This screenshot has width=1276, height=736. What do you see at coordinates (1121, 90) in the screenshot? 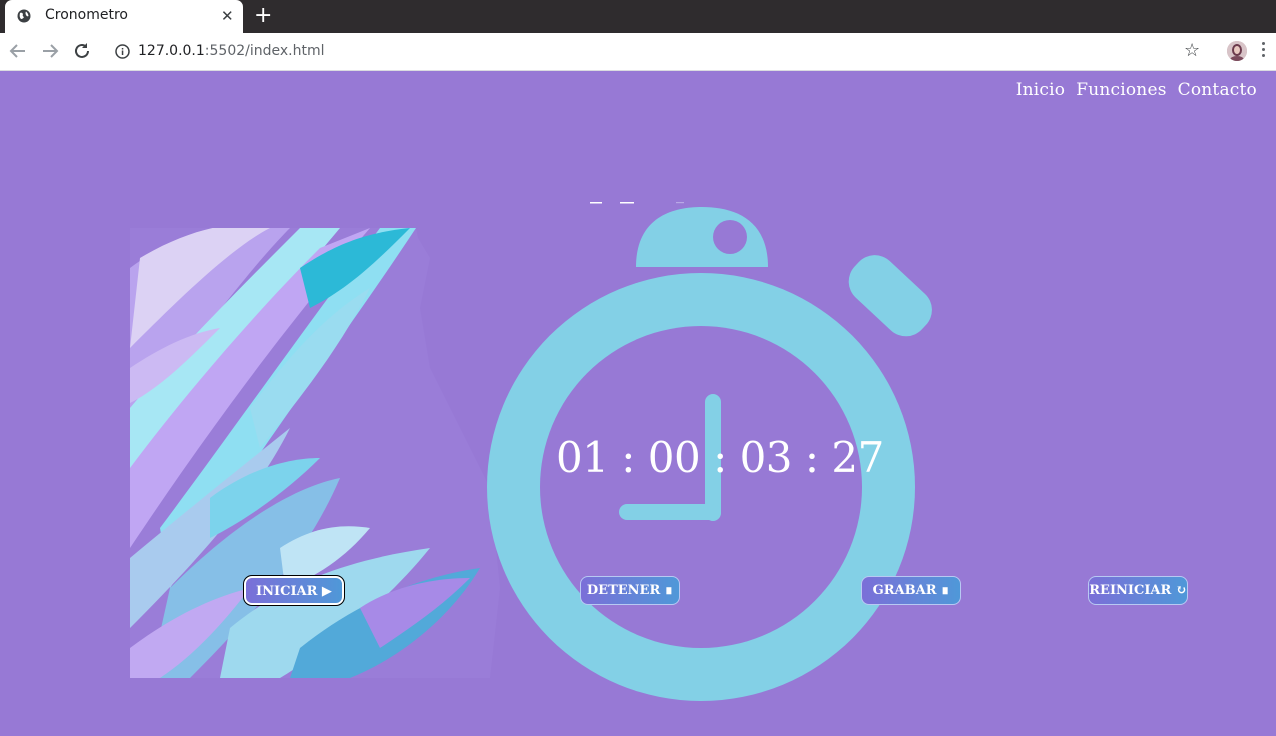
I see `nav-link-funciones: Funciones` at bounding box center [1121, 90].